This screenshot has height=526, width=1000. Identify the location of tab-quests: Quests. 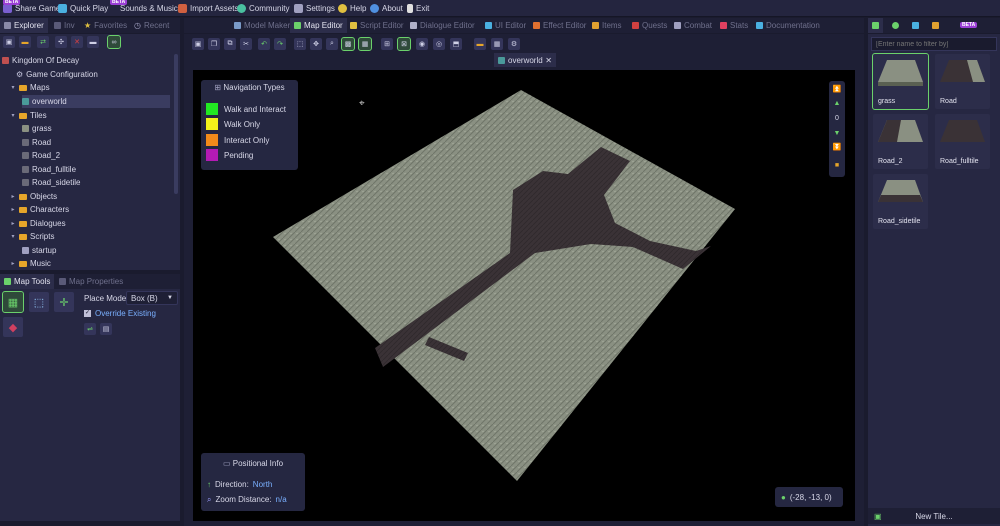
(649, 25).